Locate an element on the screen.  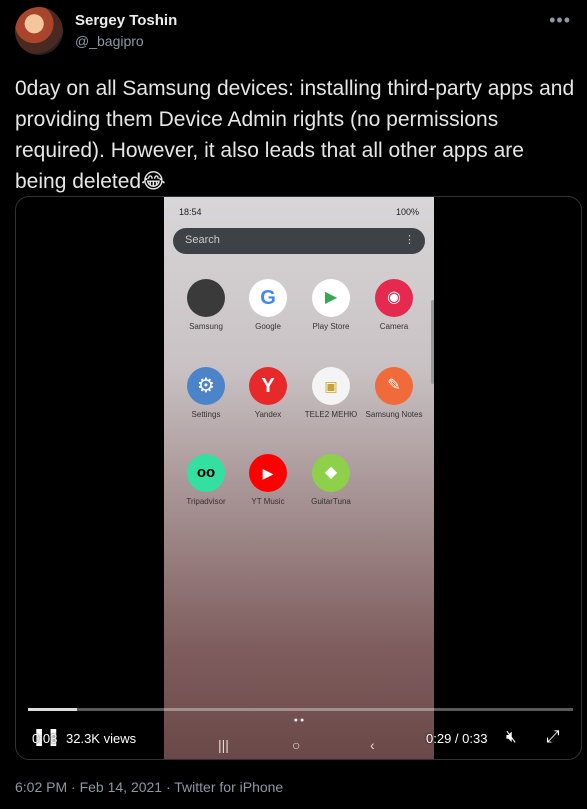
app-yandex: Y Yandex is located at coordinates (268, 393).